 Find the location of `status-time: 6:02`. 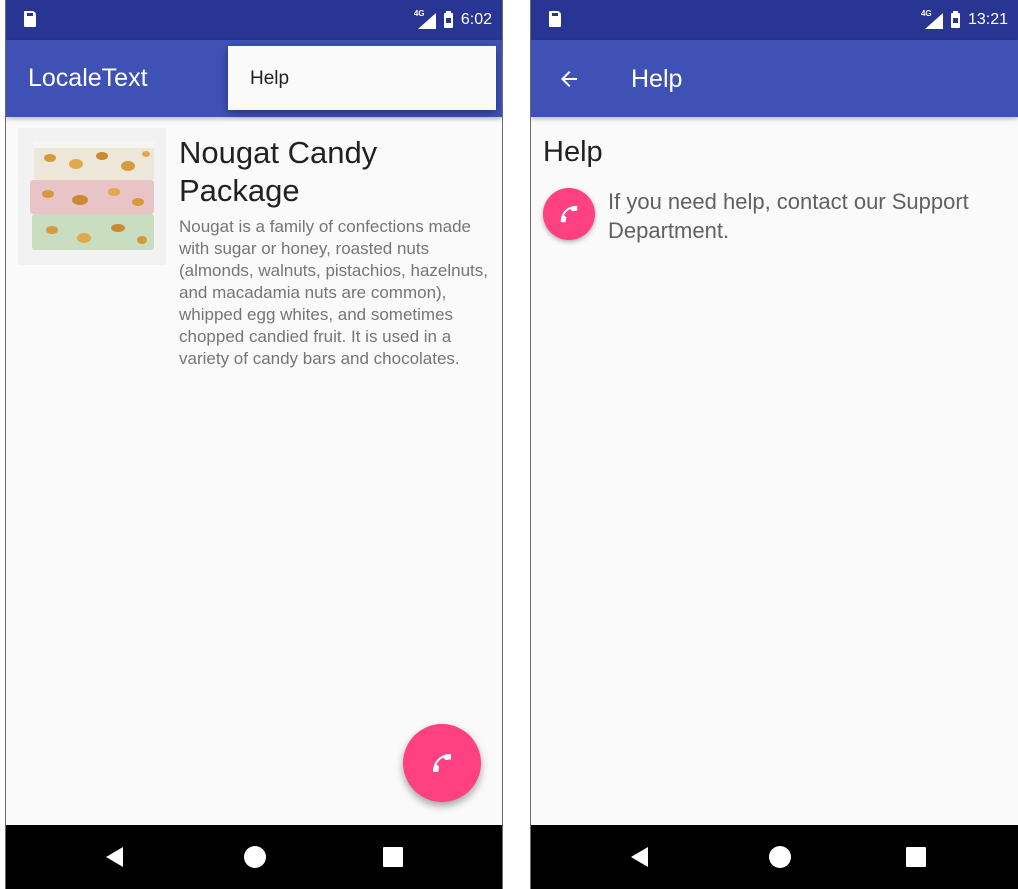

status-time: 6:02 is located at coordinates (476, 19).